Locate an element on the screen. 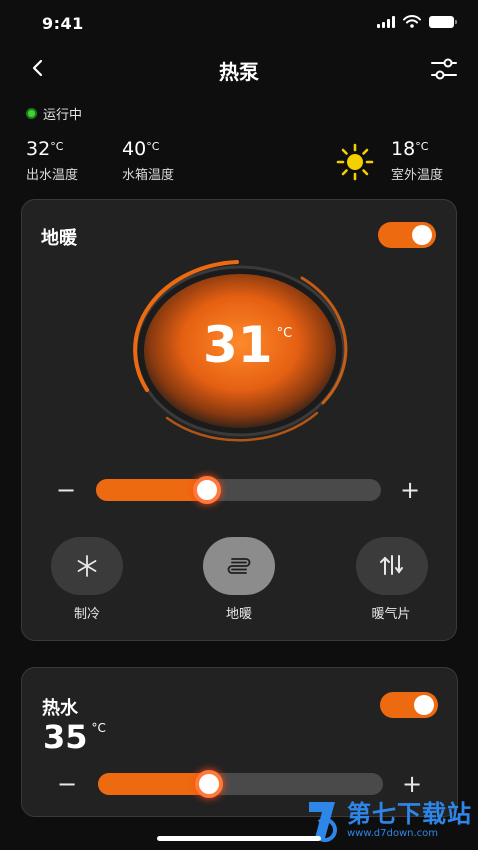  watermark-sub: www.d7down.com is located at coordinates (393, 833).